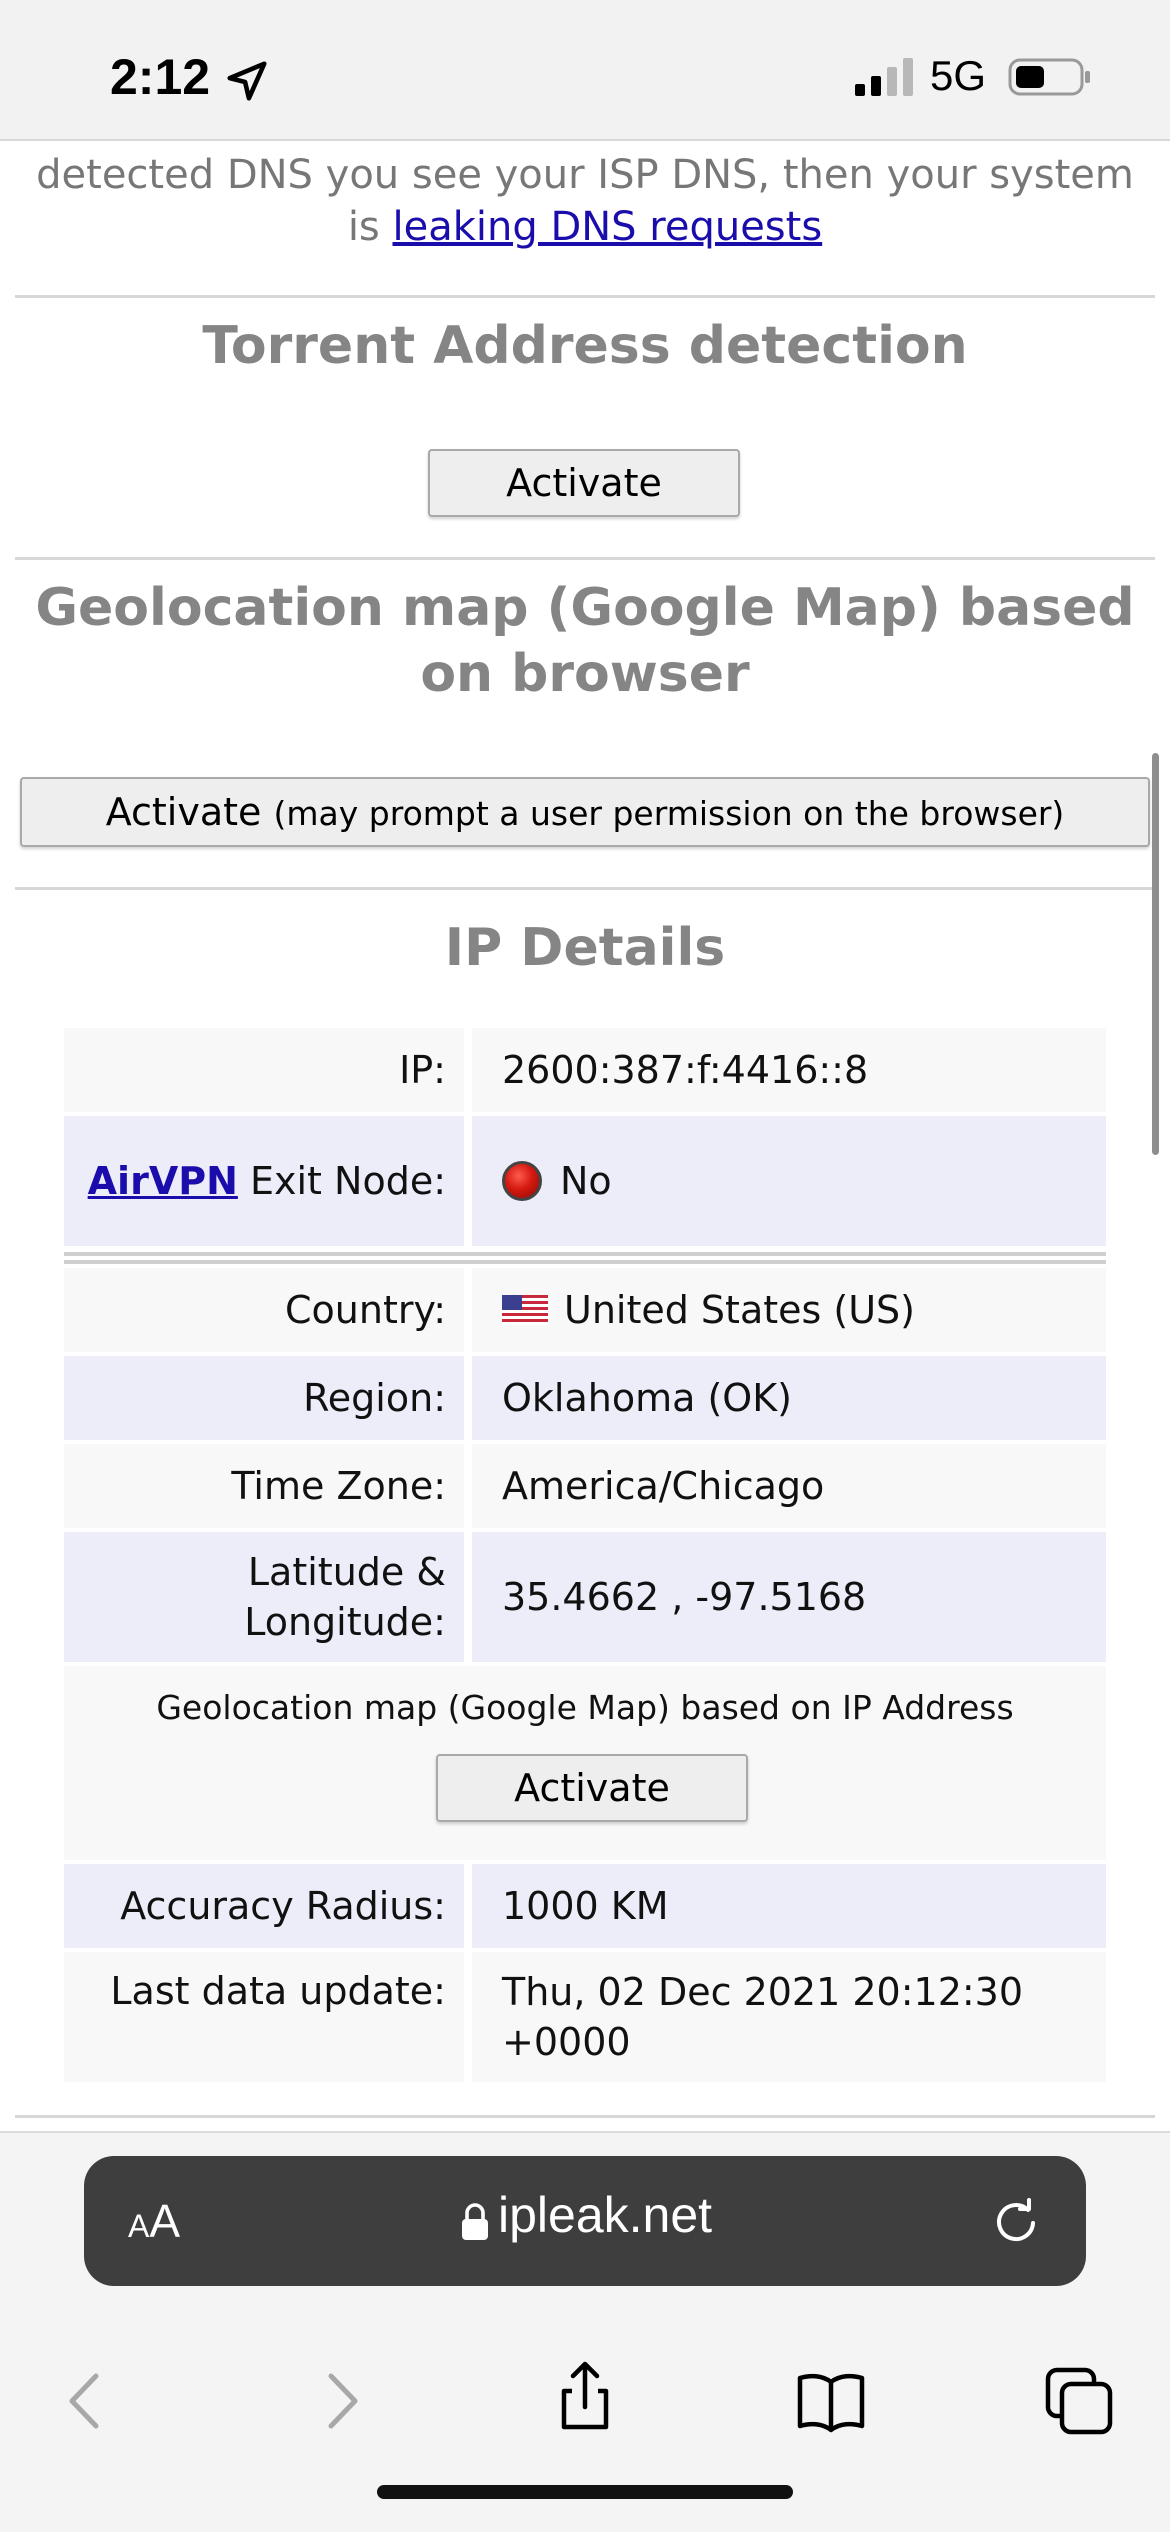 Image resolution: width=1170 pixels, height=2532 pixels. What do you see at coordinates (607, 227) in the screenshot?
I see `dns-leak-link: leaking DNS requests` at bounding box center [607, 227].